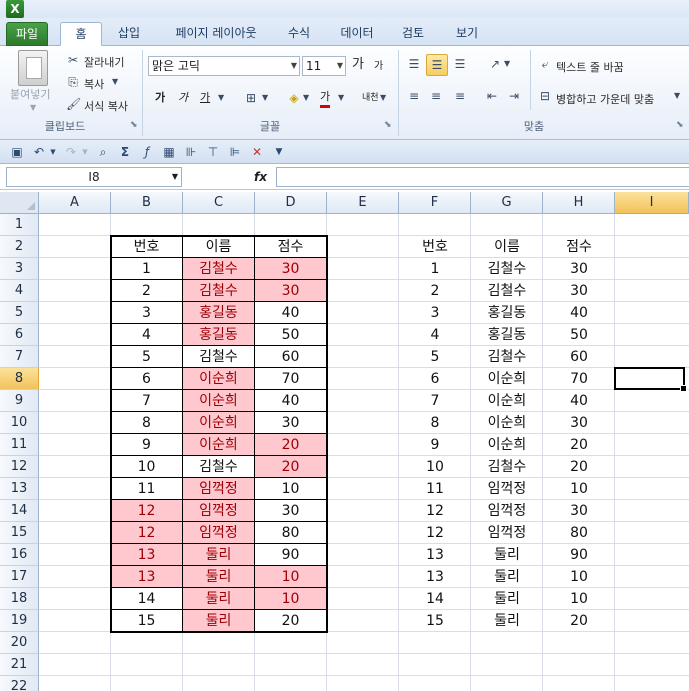 This screenshot has width=689, height=691. Describe the element at coordinates (291, 621) in the screenshot. I see `left-table-cell: 20` at that location.